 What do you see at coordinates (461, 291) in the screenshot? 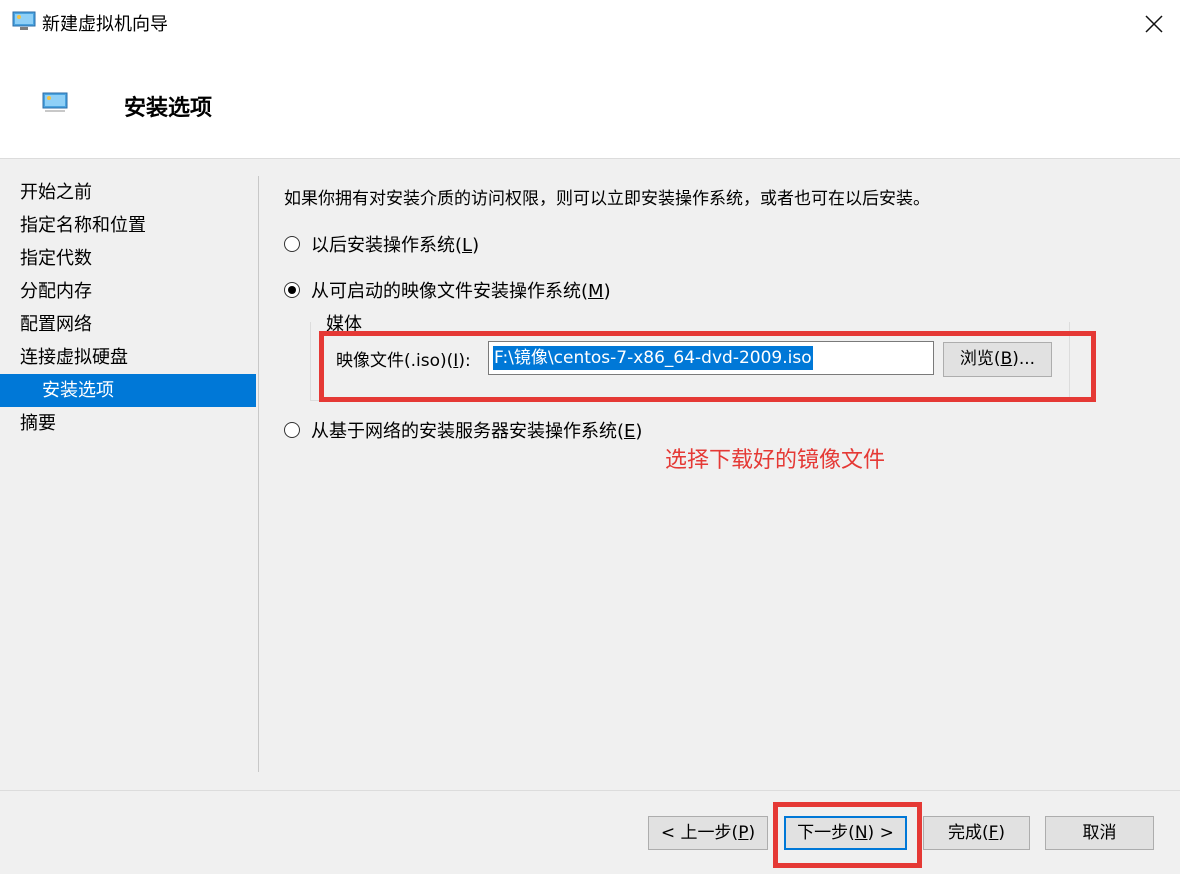
I see `option-install-from-image-label: 从可启动的映像文件安装操作系统(M)` at bounding box center [461, 291].